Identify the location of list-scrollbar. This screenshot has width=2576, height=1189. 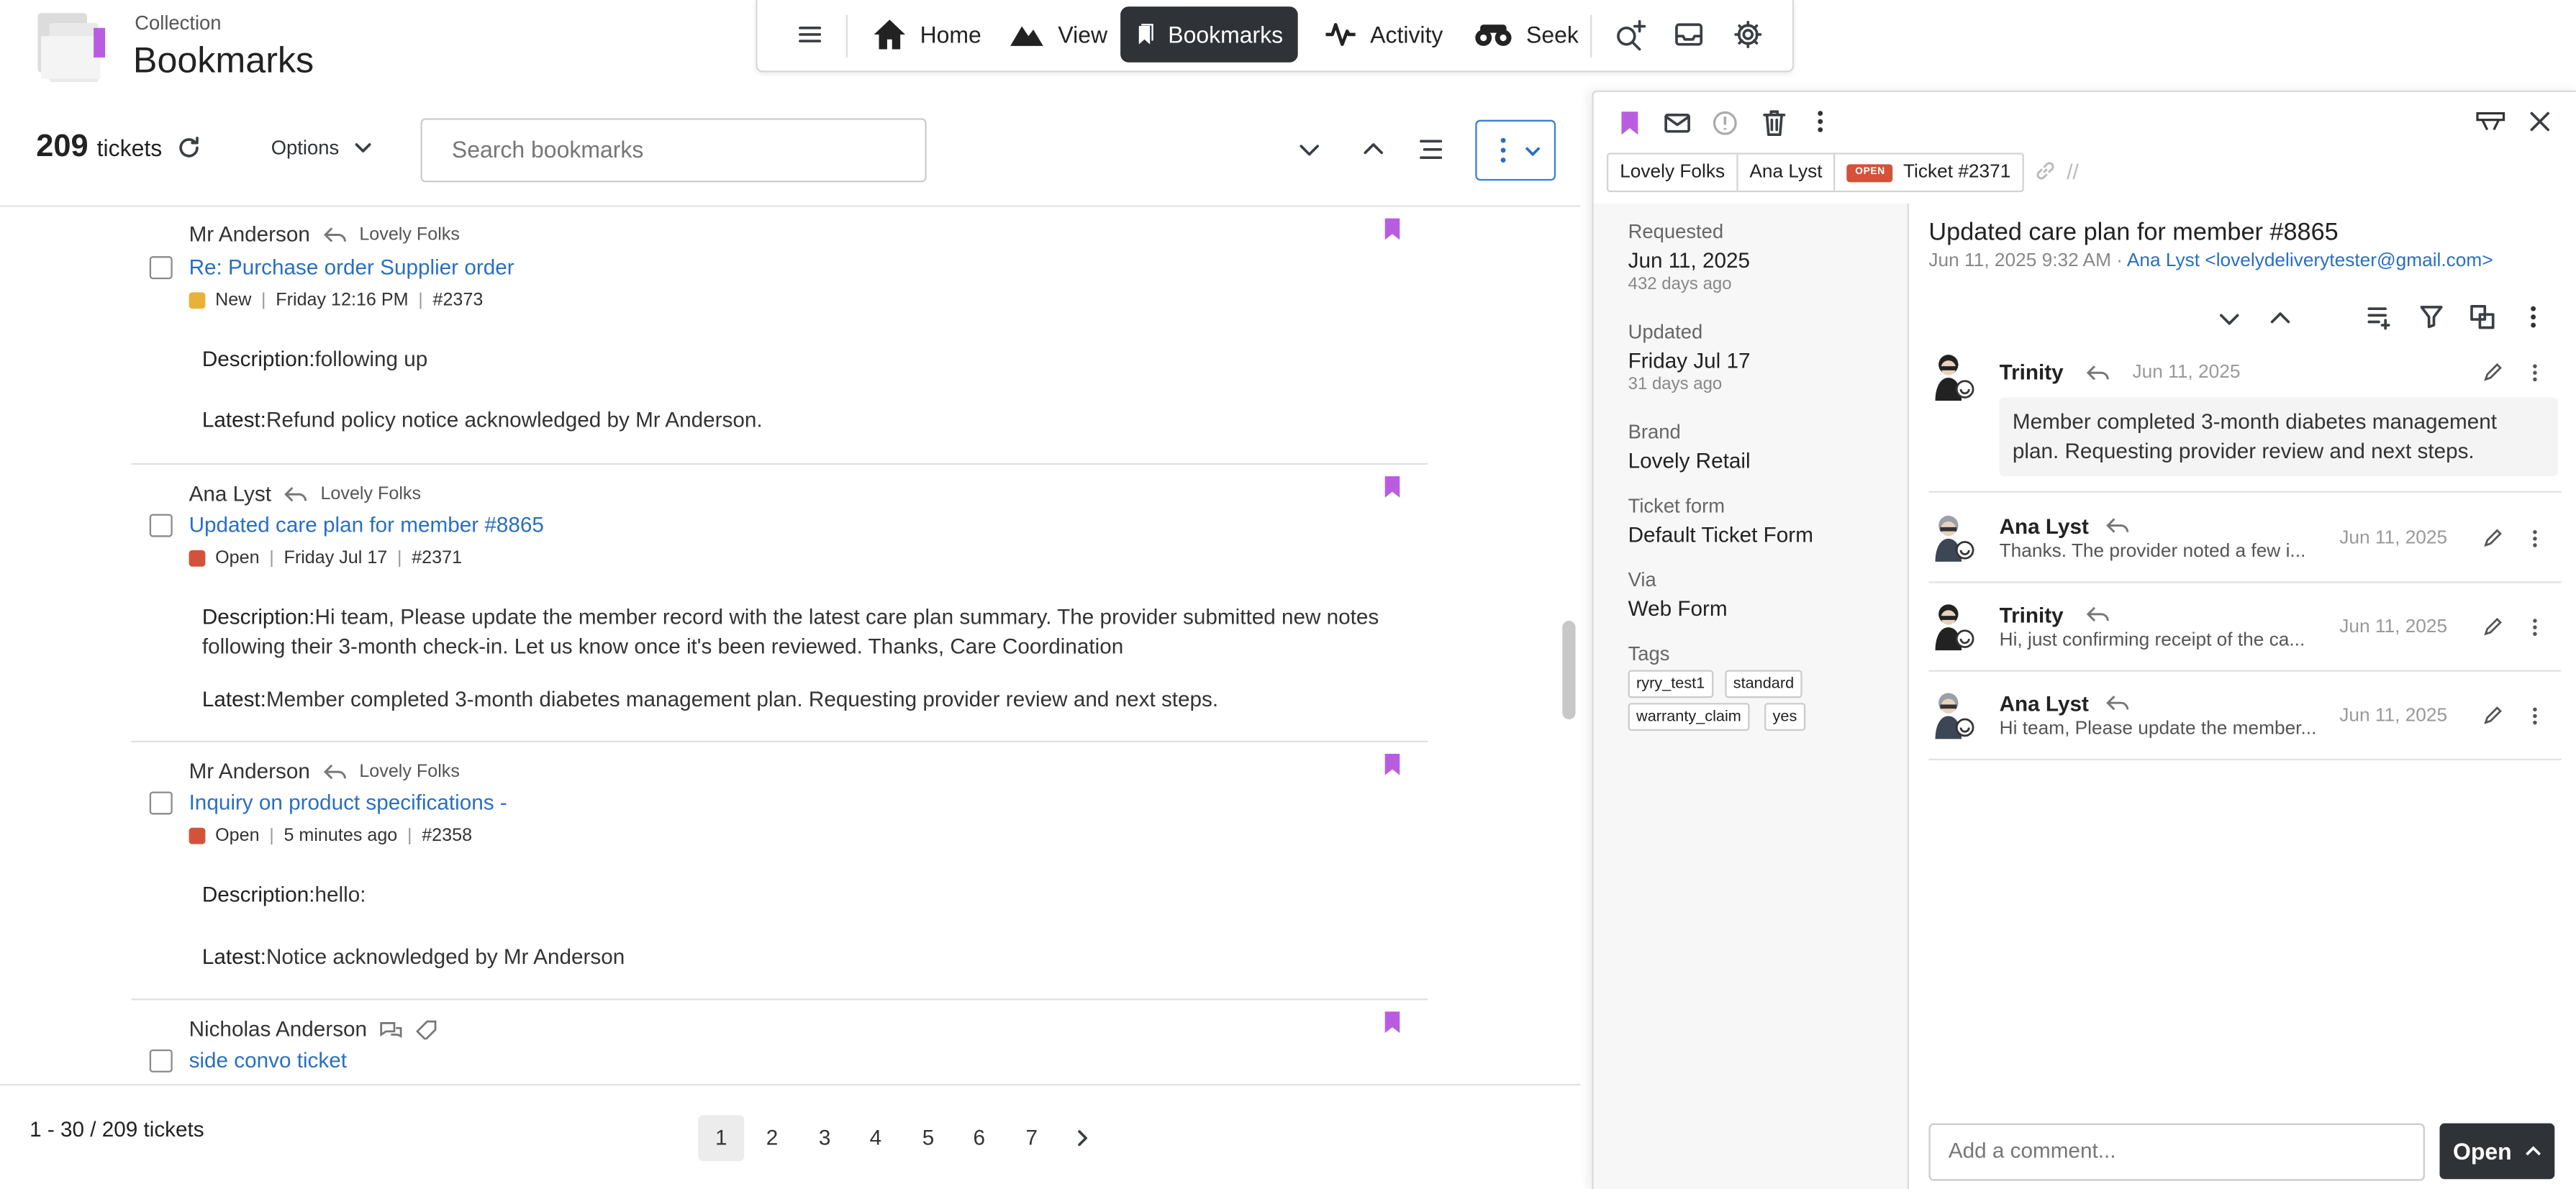
(1569, 670).